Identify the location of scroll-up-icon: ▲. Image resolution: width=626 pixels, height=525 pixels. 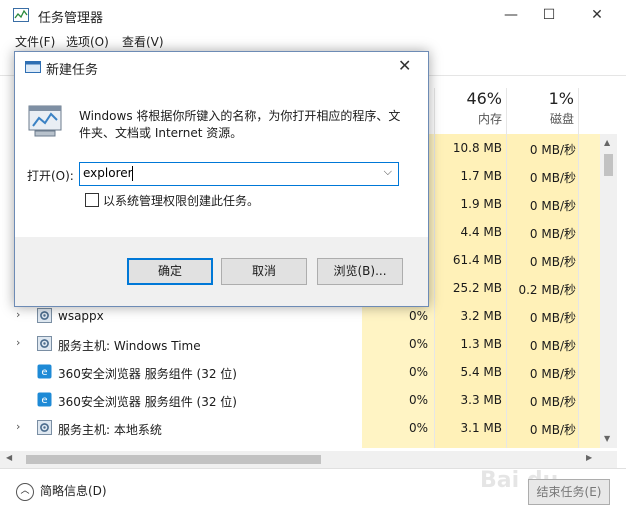
(607, 142).